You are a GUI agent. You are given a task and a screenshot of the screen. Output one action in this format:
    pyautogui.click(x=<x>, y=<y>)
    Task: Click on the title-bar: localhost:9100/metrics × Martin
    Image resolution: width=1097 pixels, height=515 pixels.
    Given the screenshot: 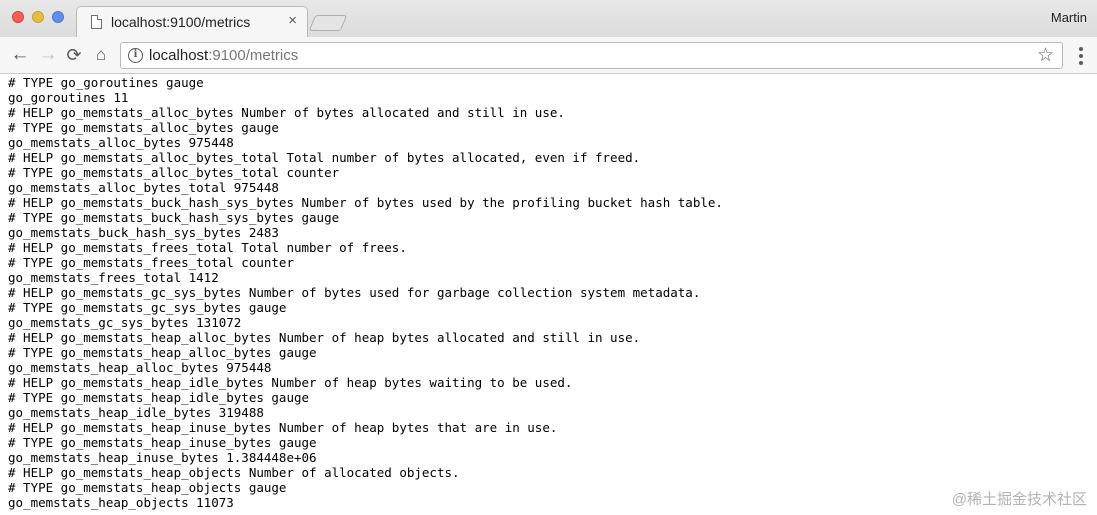 What is the action you would take?
    pyautogui.click(x=548, y=18)
    